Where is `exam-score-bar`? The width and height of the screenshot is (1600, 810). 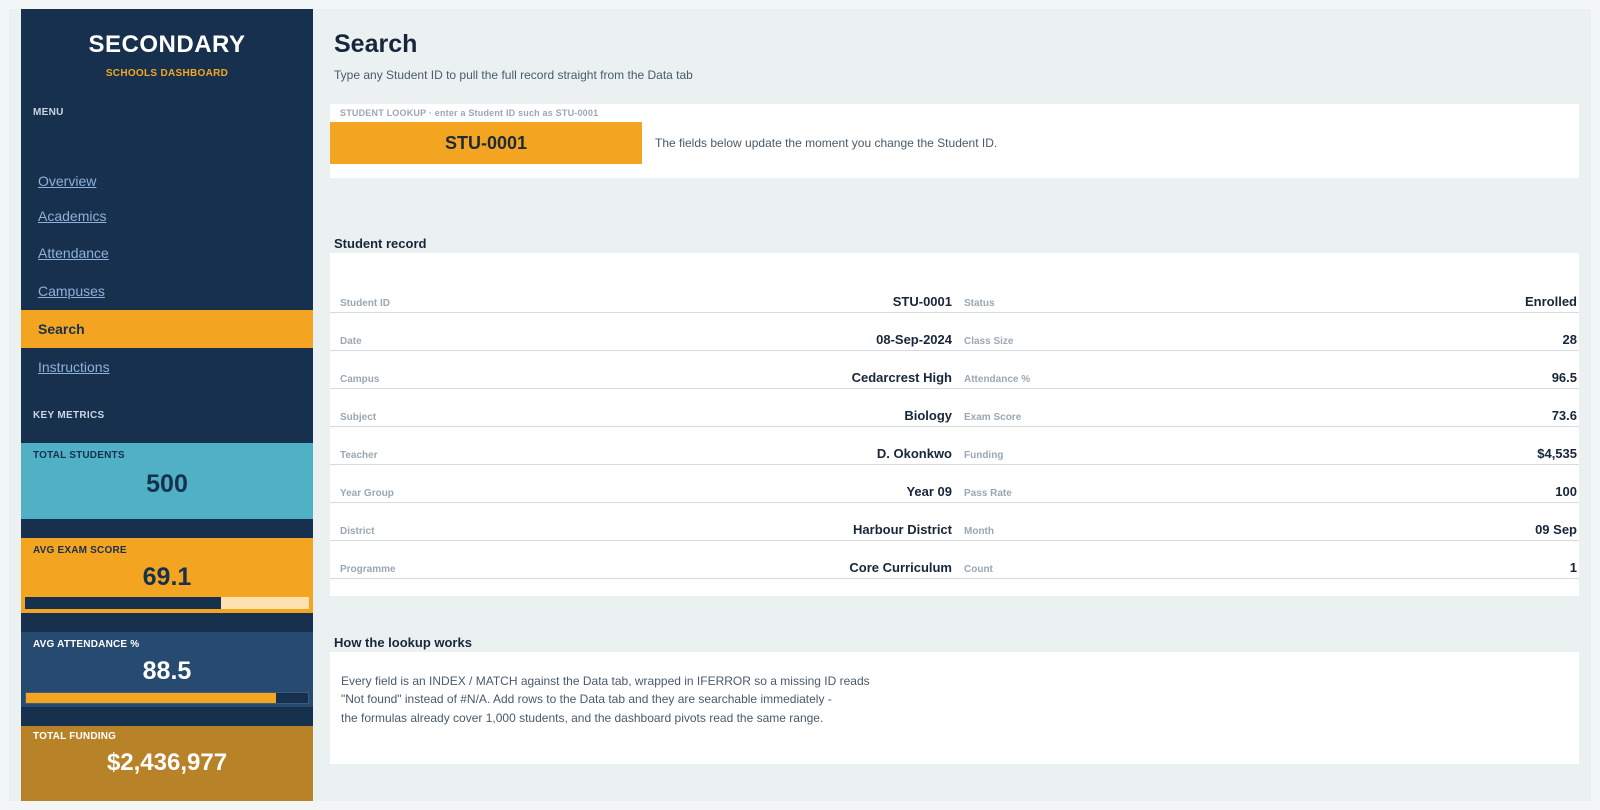
exam-score-bar is located at coordinates (167, 603).